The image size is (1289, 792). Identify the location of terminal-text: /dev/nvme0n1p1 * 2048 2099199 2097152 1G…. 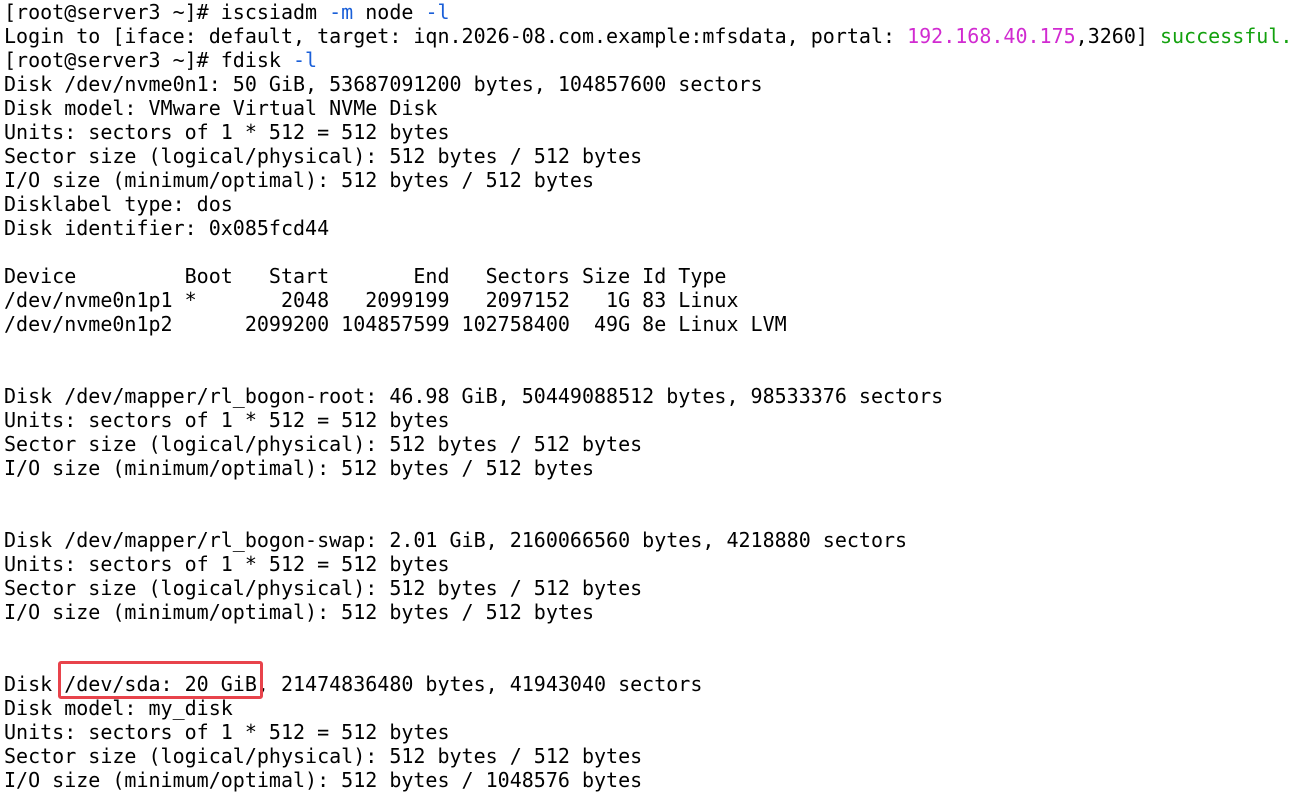
(371, 300).